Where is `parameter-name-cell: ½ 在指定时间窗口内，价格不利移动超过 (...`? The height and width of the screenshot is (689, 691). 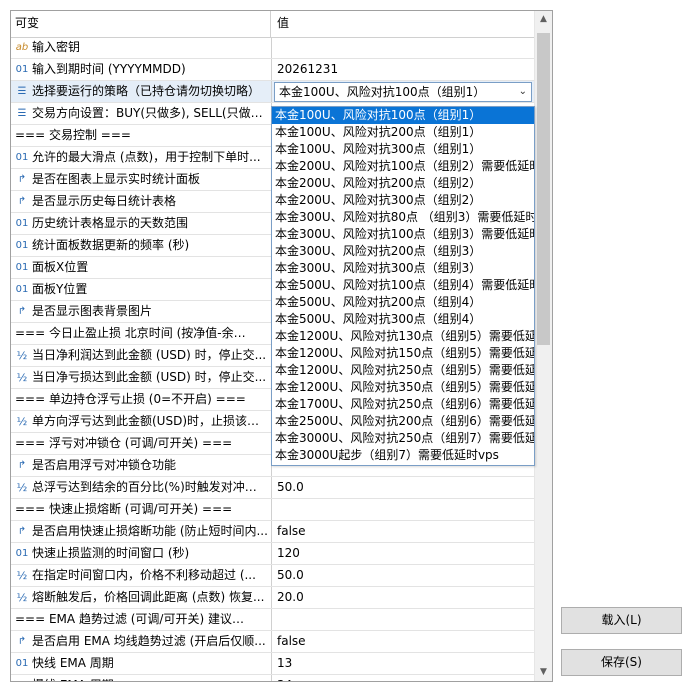 parameter-name-cell: ½ 在指定时间窗口内，价格不利移动超过 (... is located at coordinates (141, 575).